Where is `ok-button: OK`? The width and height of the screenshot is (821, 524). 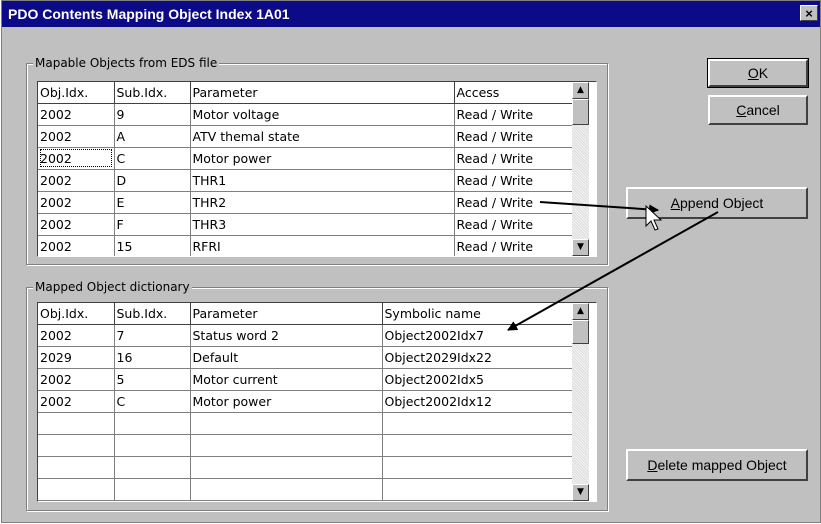 ok-button: OK is located at coordinates (758, 73).